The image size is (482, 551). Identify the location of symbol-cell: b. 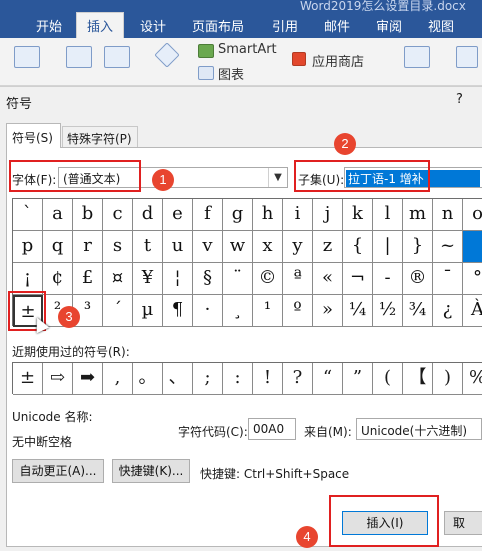
(88, 215).